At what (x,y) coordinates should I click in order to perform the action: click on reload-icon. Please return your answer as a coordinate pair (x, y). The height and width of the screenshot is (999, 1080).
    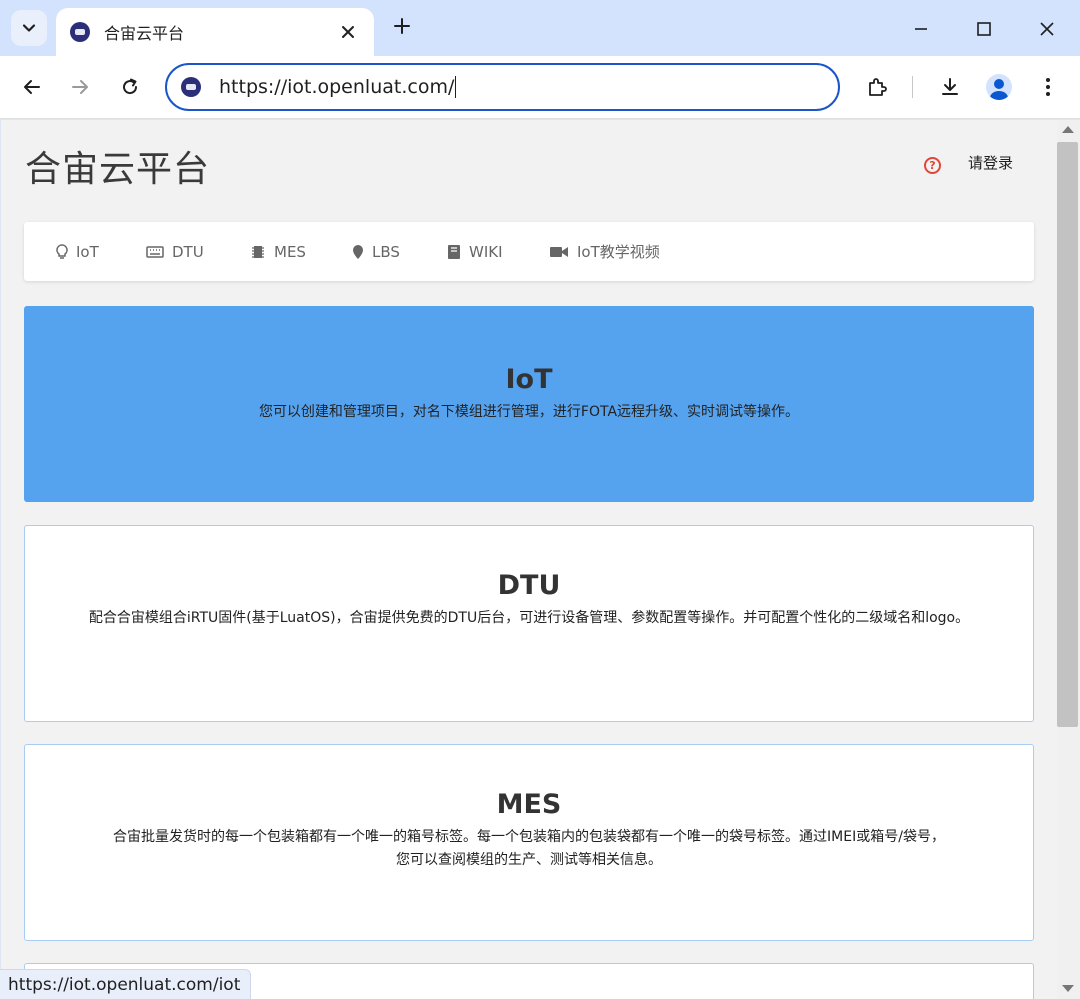
    Looking at the image, I should click on (130, 86).